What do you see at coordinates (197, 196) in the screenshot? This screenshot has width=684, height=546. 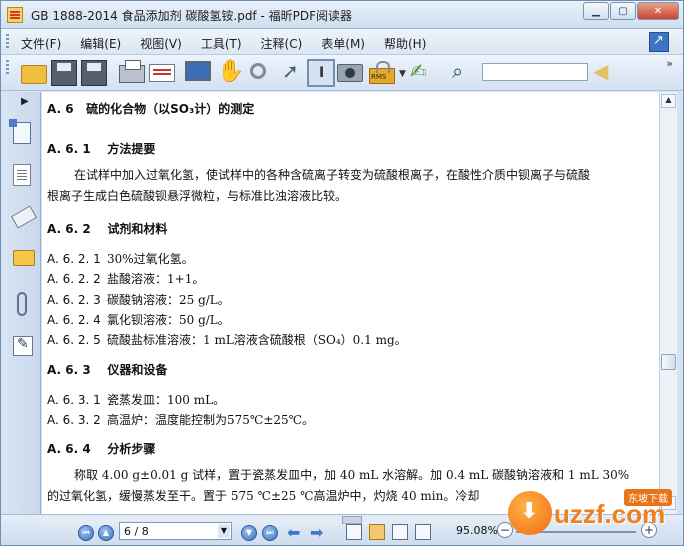 I see `paragraph-line: 根离子生成白色硫酸钡悬浮微粒，与标准比浊溶液比较。` at bounding box center [197, 196].